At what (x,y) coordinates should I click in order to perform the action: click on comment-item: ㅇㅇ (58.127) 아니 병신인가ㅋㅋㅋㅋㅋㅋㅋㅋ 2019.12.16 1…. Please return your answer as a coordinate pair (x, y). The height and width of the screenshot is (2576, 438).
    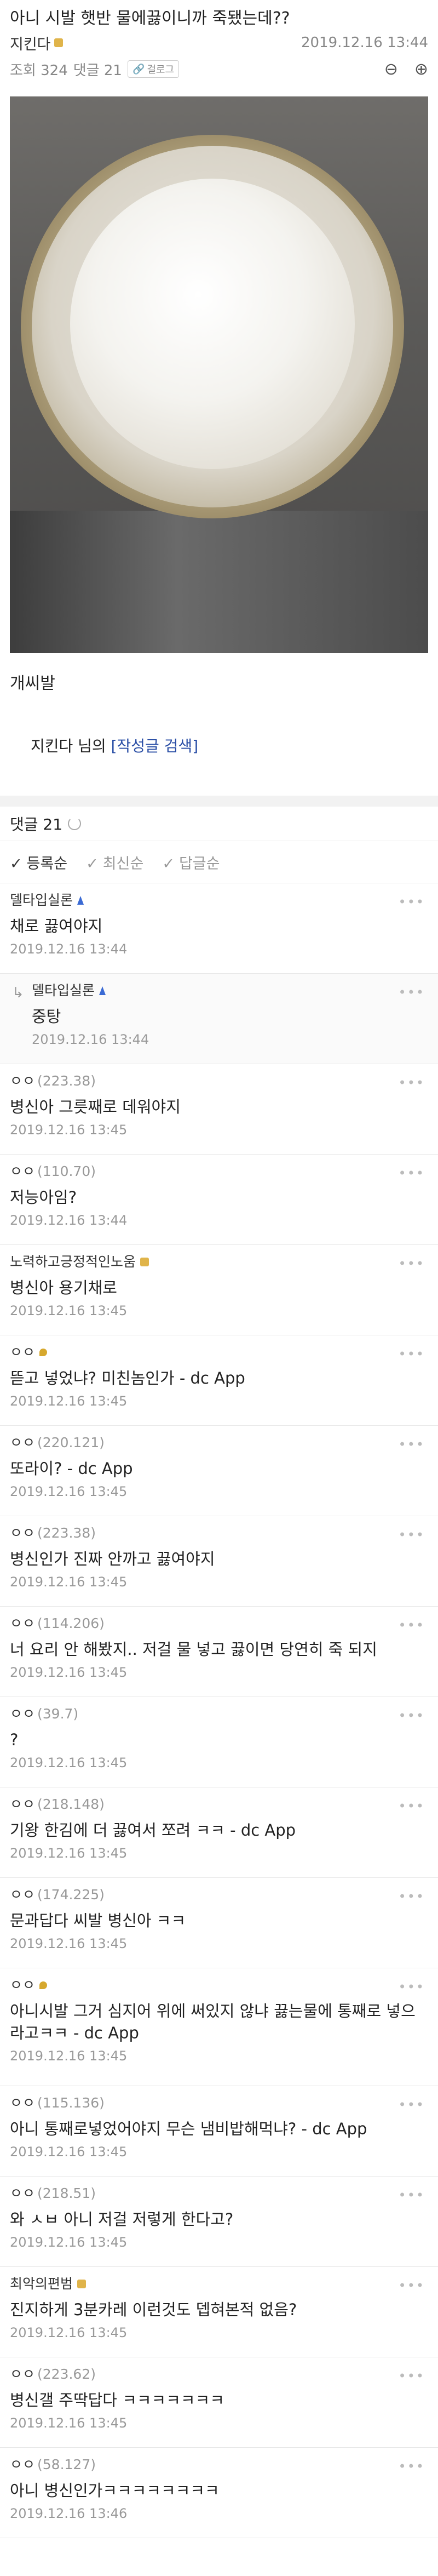
    Looking at the image, I should click on (219, 2493).